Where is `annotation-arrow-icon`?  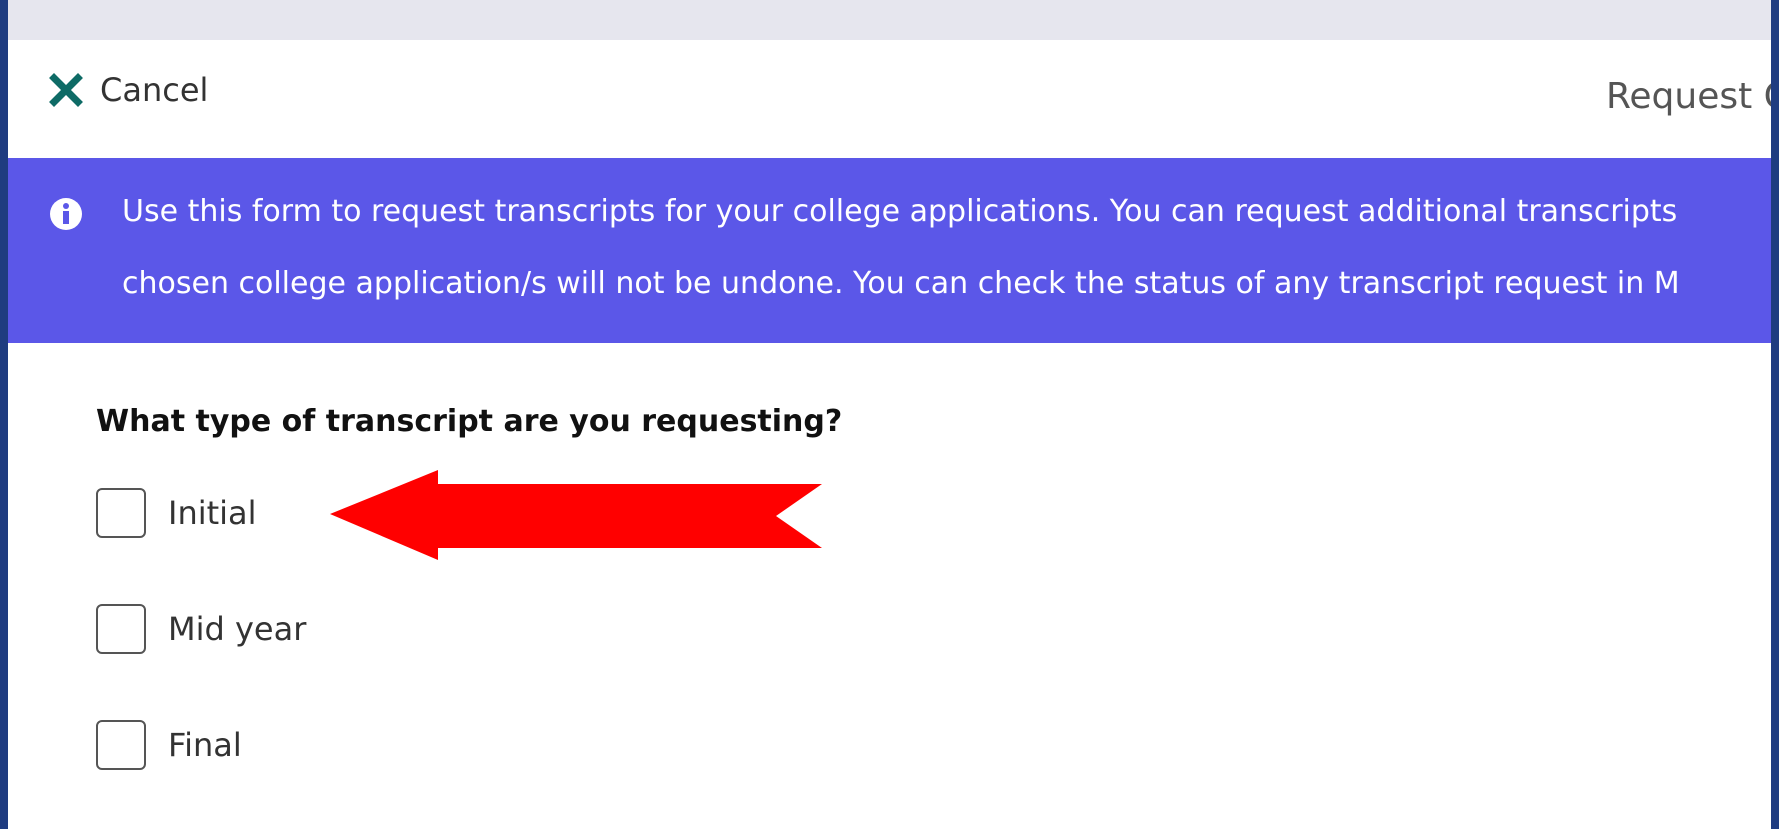
annotation-arrow-icon is located at coordinates (576, 515).